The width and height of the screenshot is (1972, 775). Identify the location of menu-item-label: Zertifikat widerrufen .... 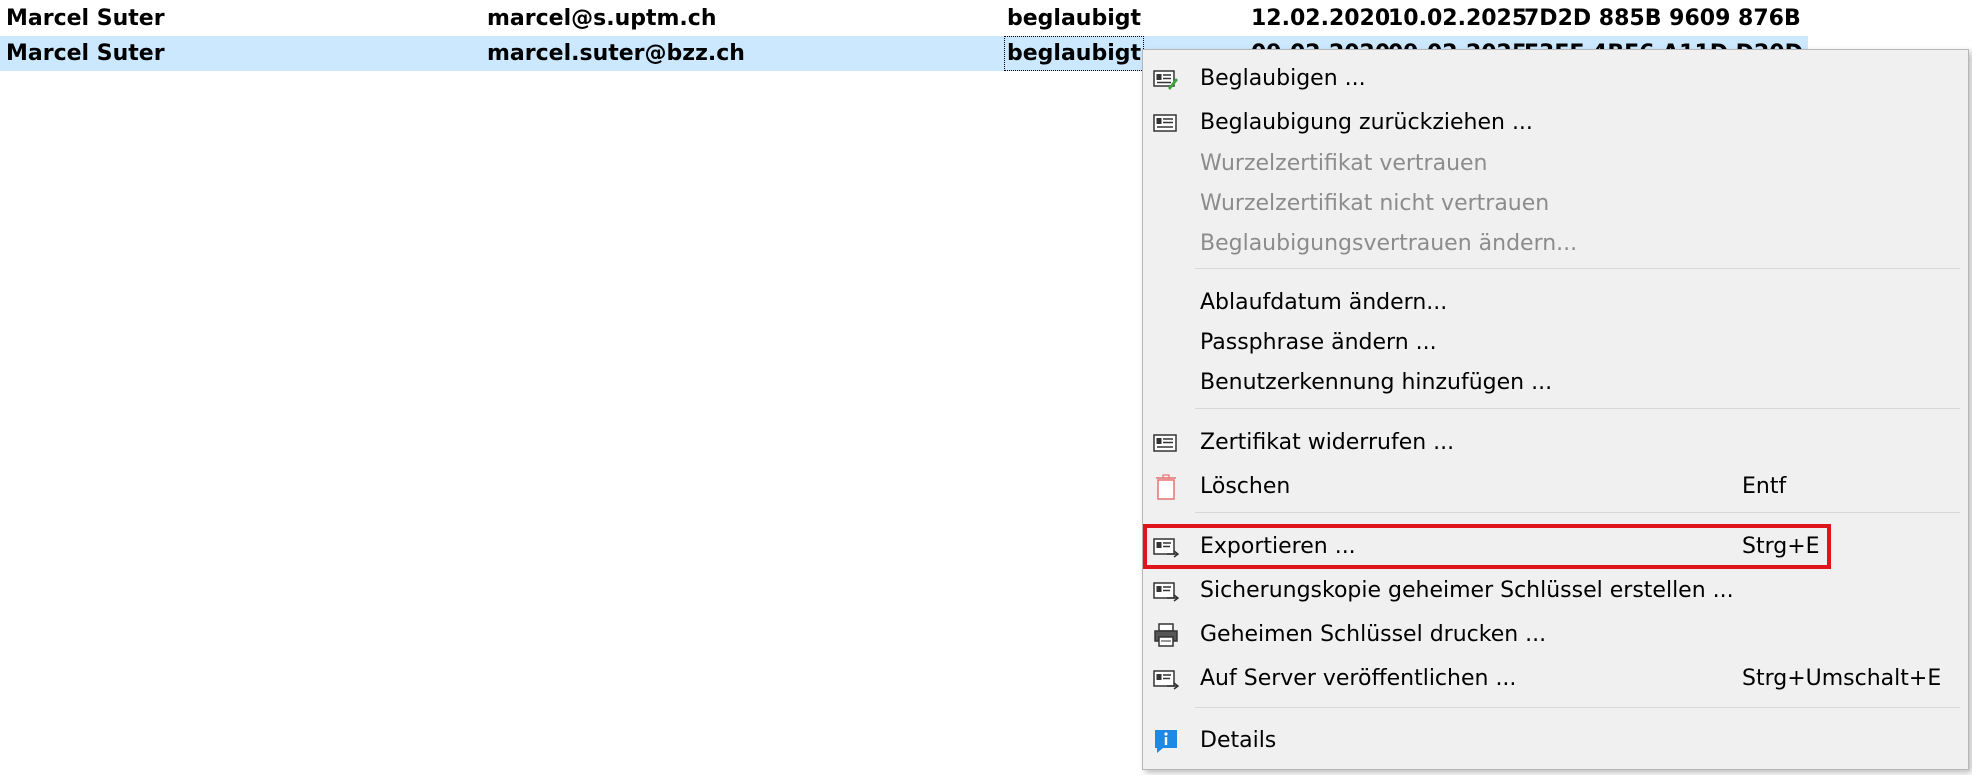
(1327, 442).